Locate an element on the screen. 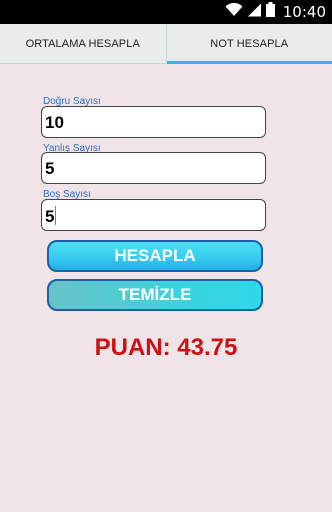  status-bar: 10:40 is located at coordinates (166, 12).